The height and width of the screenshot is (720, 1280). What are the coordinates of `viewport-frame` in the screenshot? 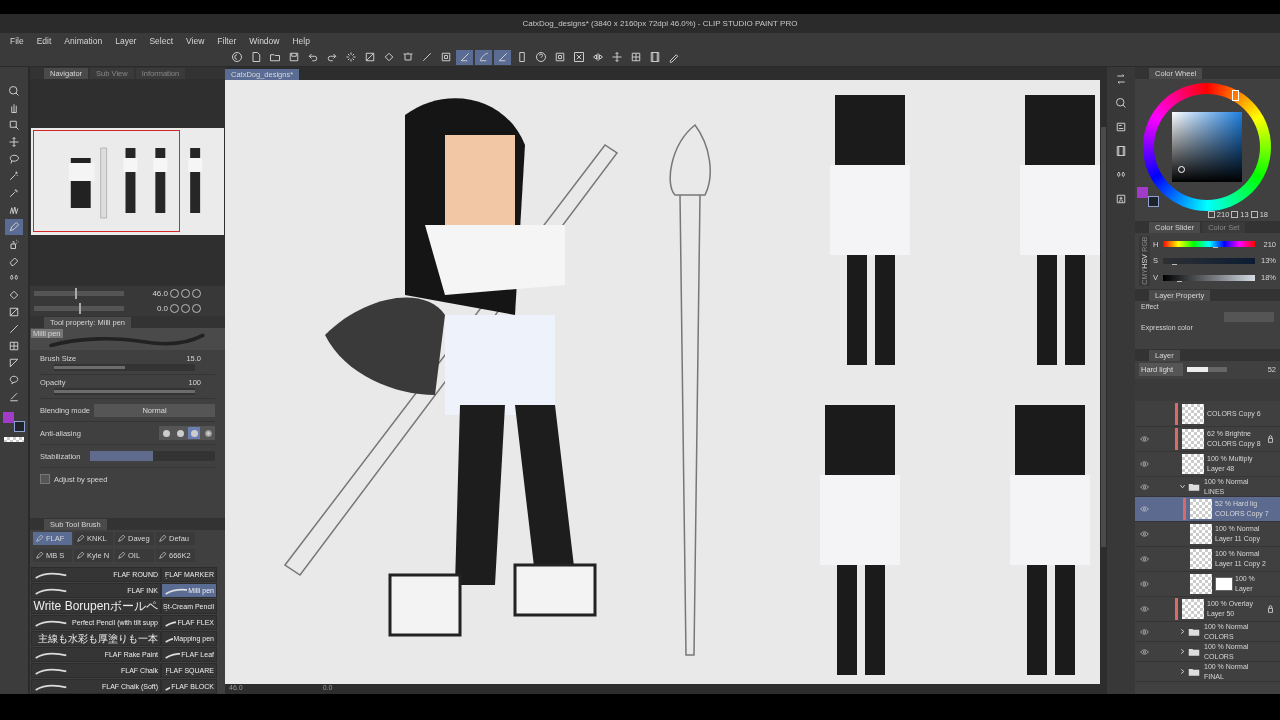 It's located at (106, 181).